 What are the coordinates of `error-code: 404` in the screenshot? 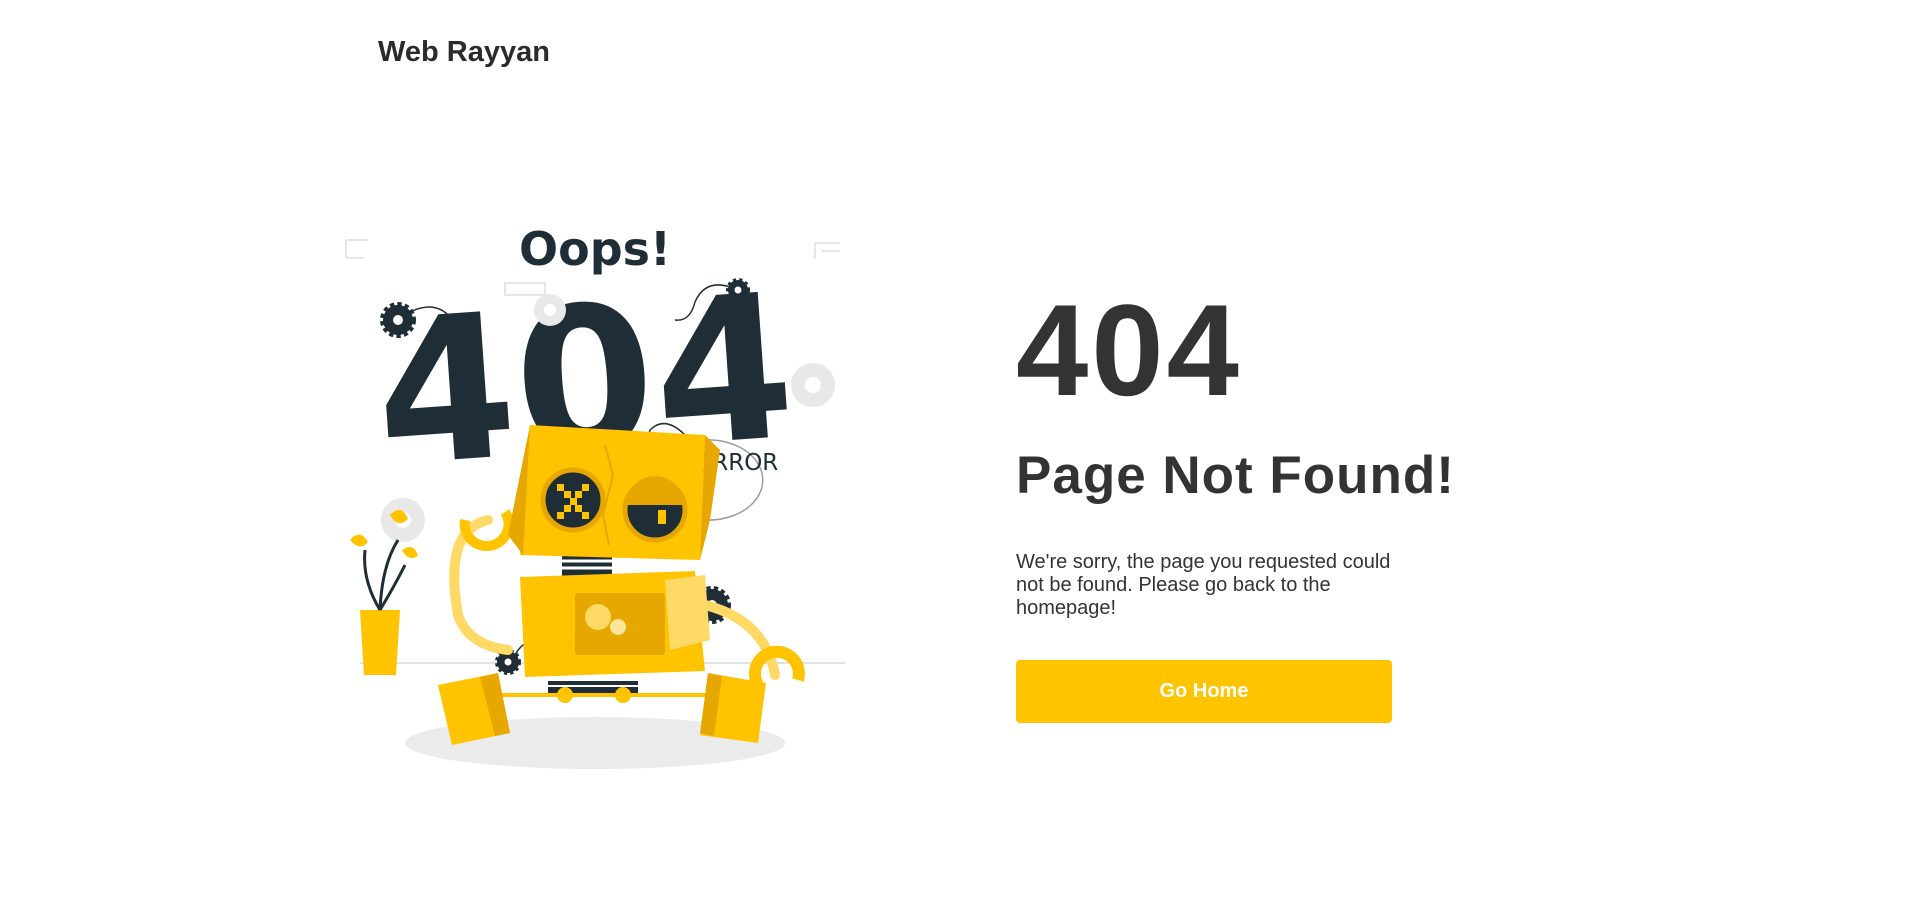 It's located at (1129, 350).